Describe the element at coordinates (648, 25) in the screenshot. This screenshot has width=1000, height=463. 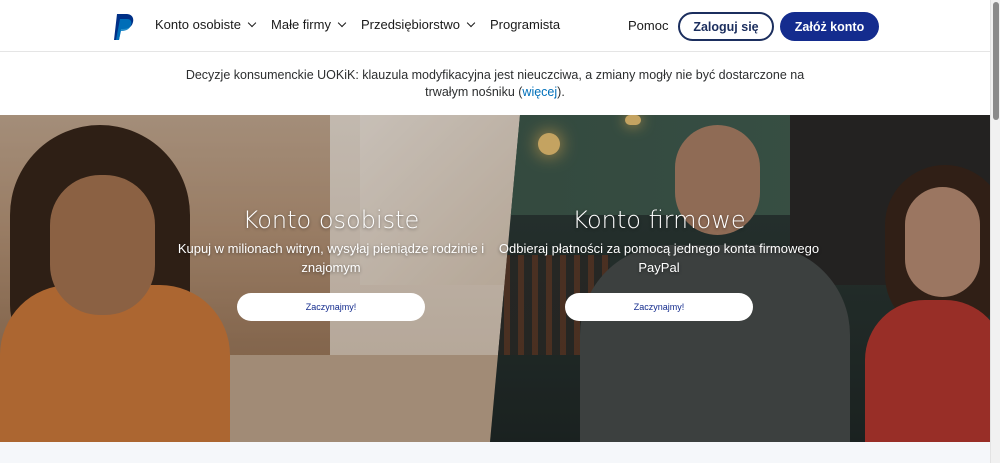
I see `help-link: Pomoc` at that location.